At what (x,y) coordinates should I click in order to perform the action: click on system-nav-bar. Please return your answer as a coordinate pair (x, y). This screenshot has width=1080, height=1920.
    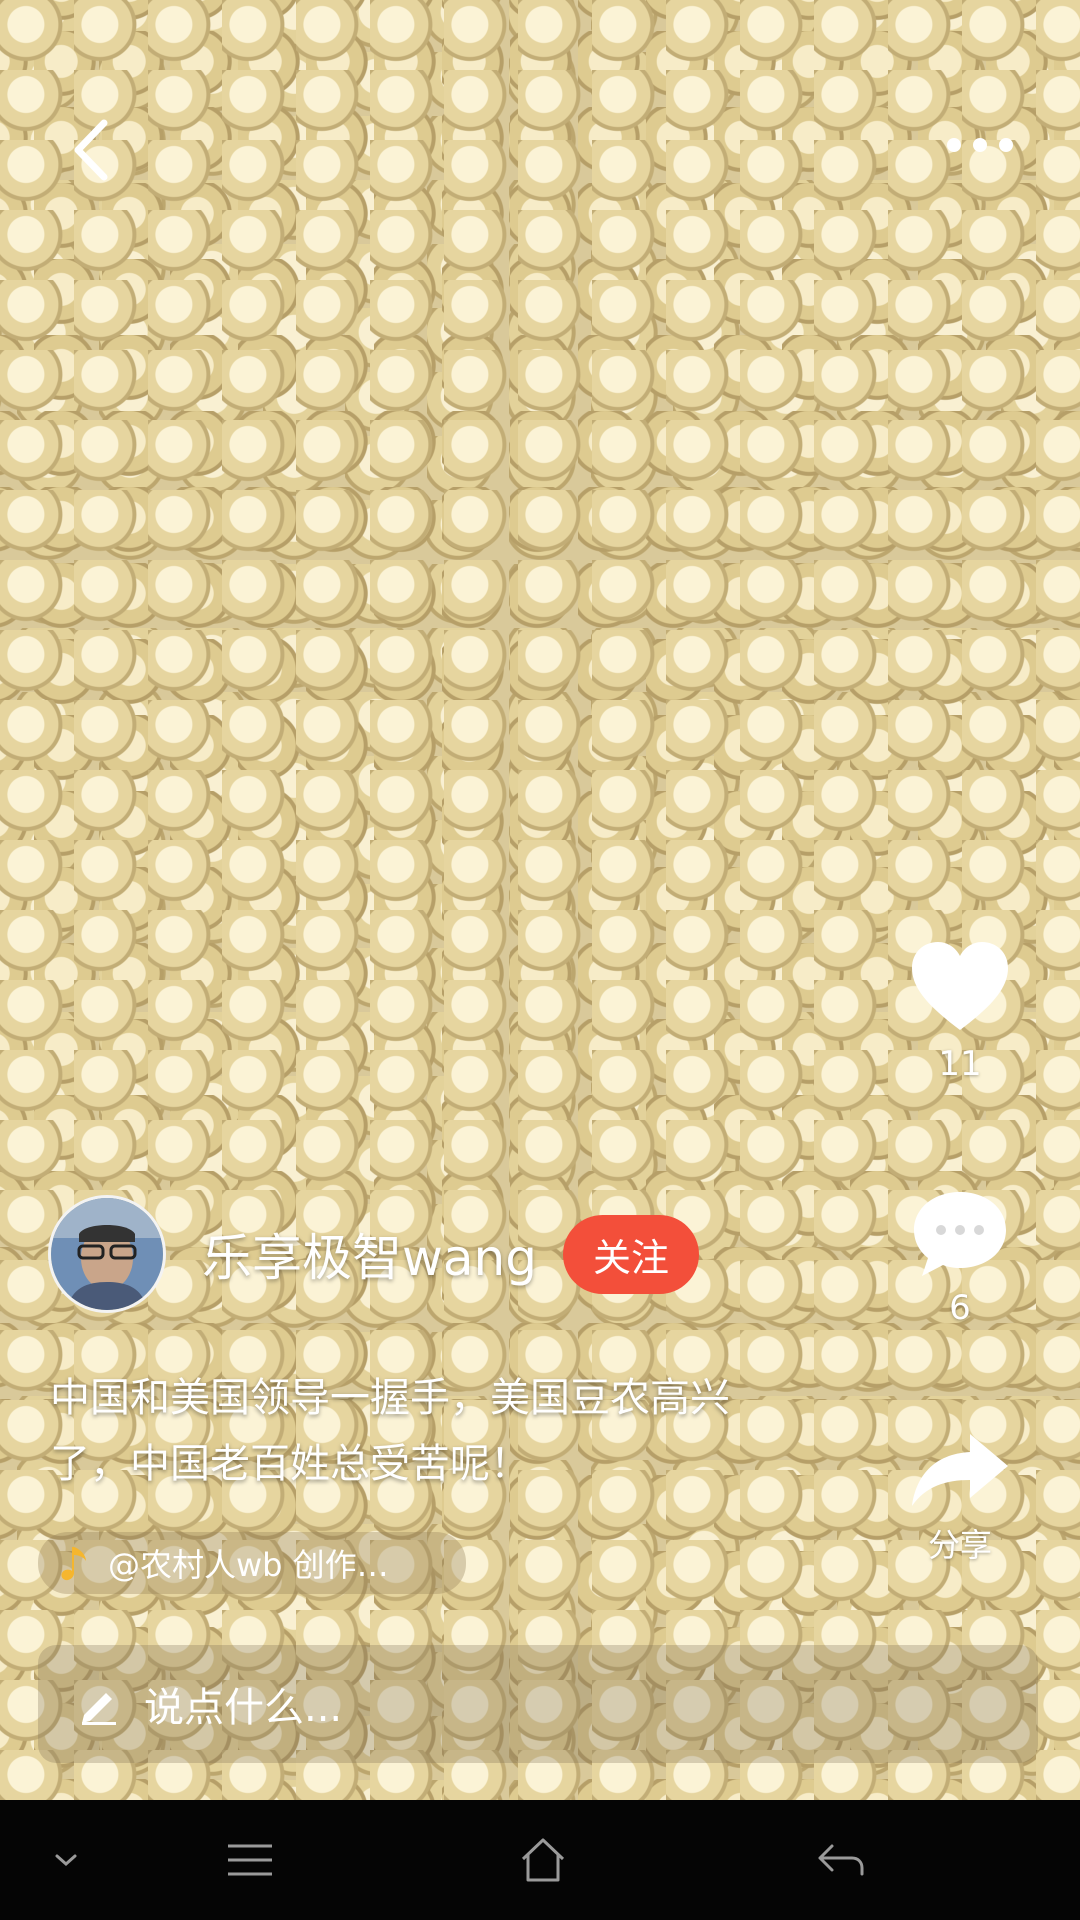
    Looking at the image, I should click on (540, 1860).